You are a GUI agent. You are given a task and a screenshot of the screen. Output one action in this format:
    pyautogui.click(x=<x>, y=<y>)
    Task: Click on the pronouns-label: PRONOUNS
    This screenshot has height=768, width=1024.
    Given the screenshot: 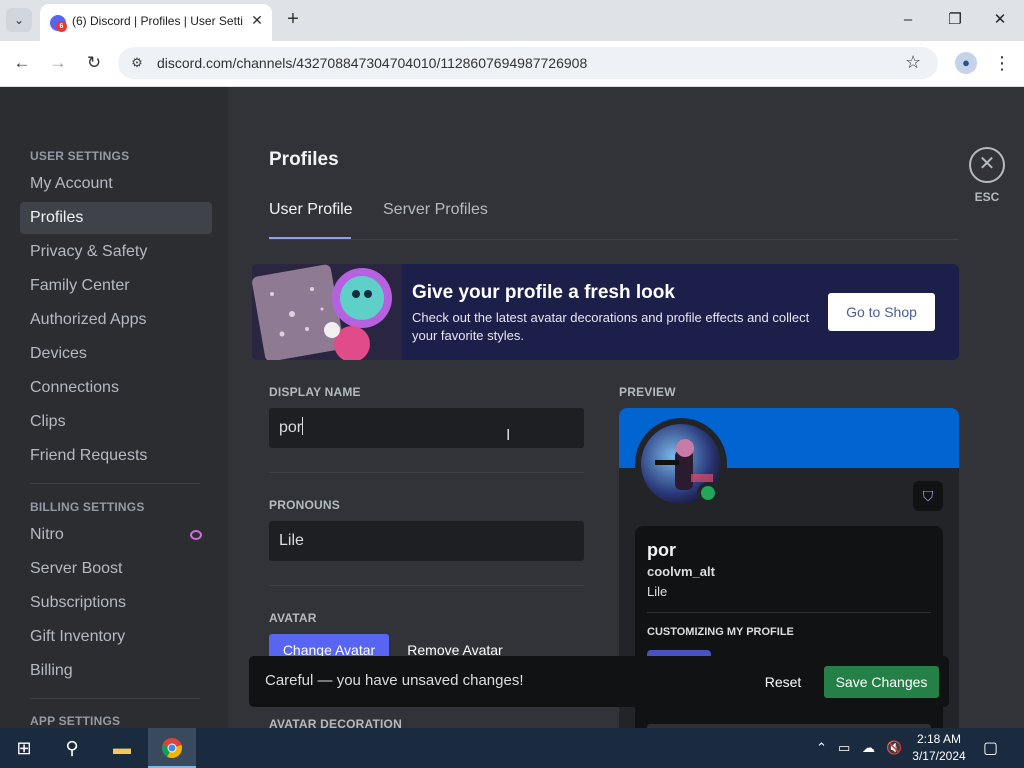 What is the action you would take?
    pyautogui.click(x=304, y=505)
    